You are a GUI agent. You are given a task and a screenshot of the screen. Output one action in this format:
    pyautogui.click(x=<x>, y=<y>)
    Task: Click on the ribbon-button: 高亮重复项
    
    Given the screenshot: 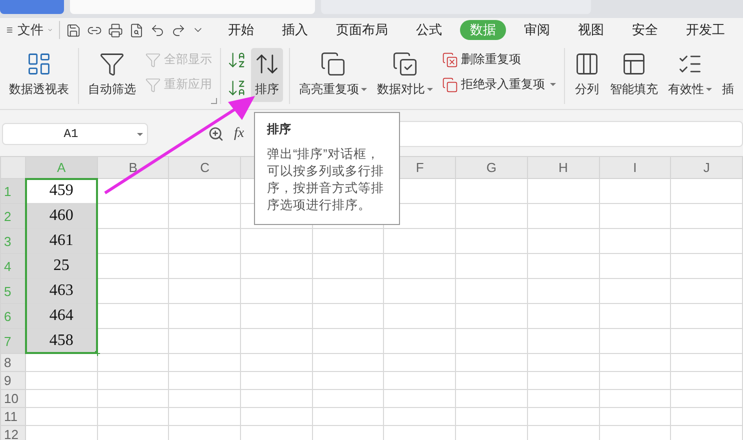 What is the action you would take?
    pyautogui.click(x=333, y=75)
    